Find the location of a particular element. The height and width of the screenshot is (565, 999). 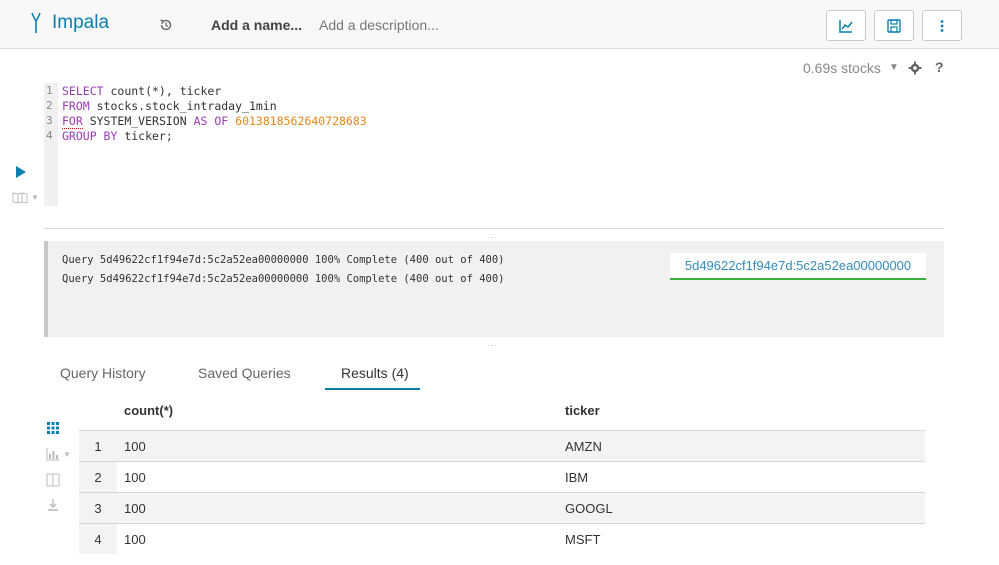

code-line: GROUP BY ticker; is located at coordinates (117, 136).